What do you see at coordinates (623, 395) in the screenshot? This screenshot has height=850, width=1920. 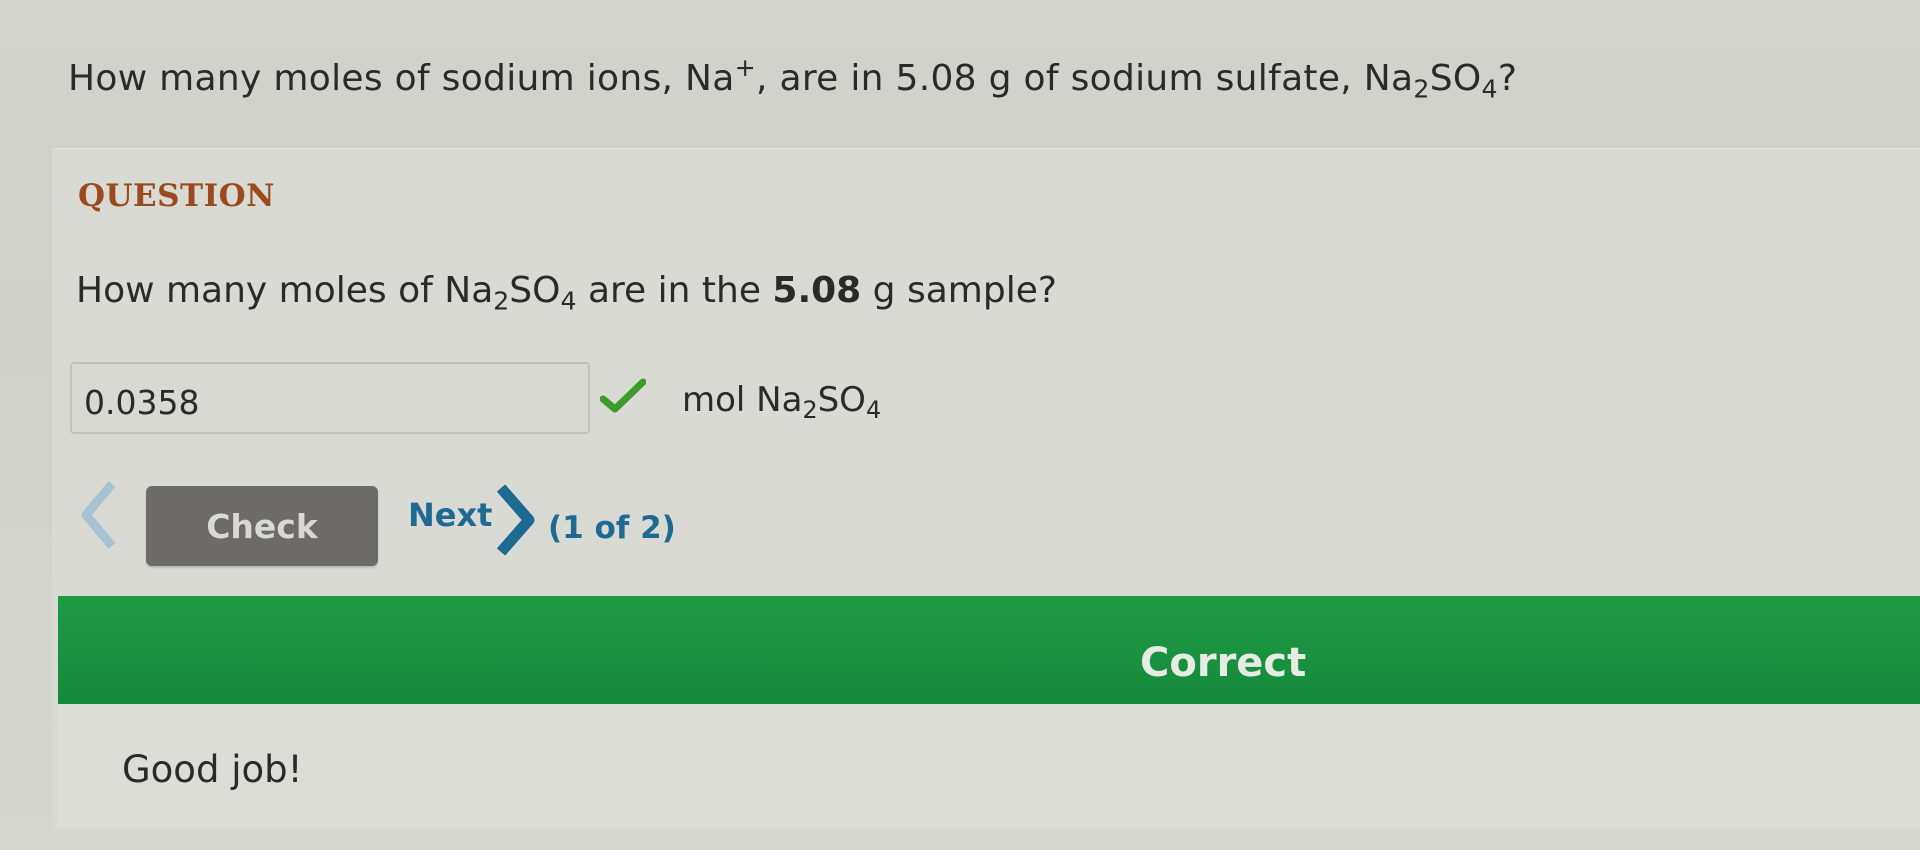 I see `check-mark-icon` at bounding box center [623, 395].